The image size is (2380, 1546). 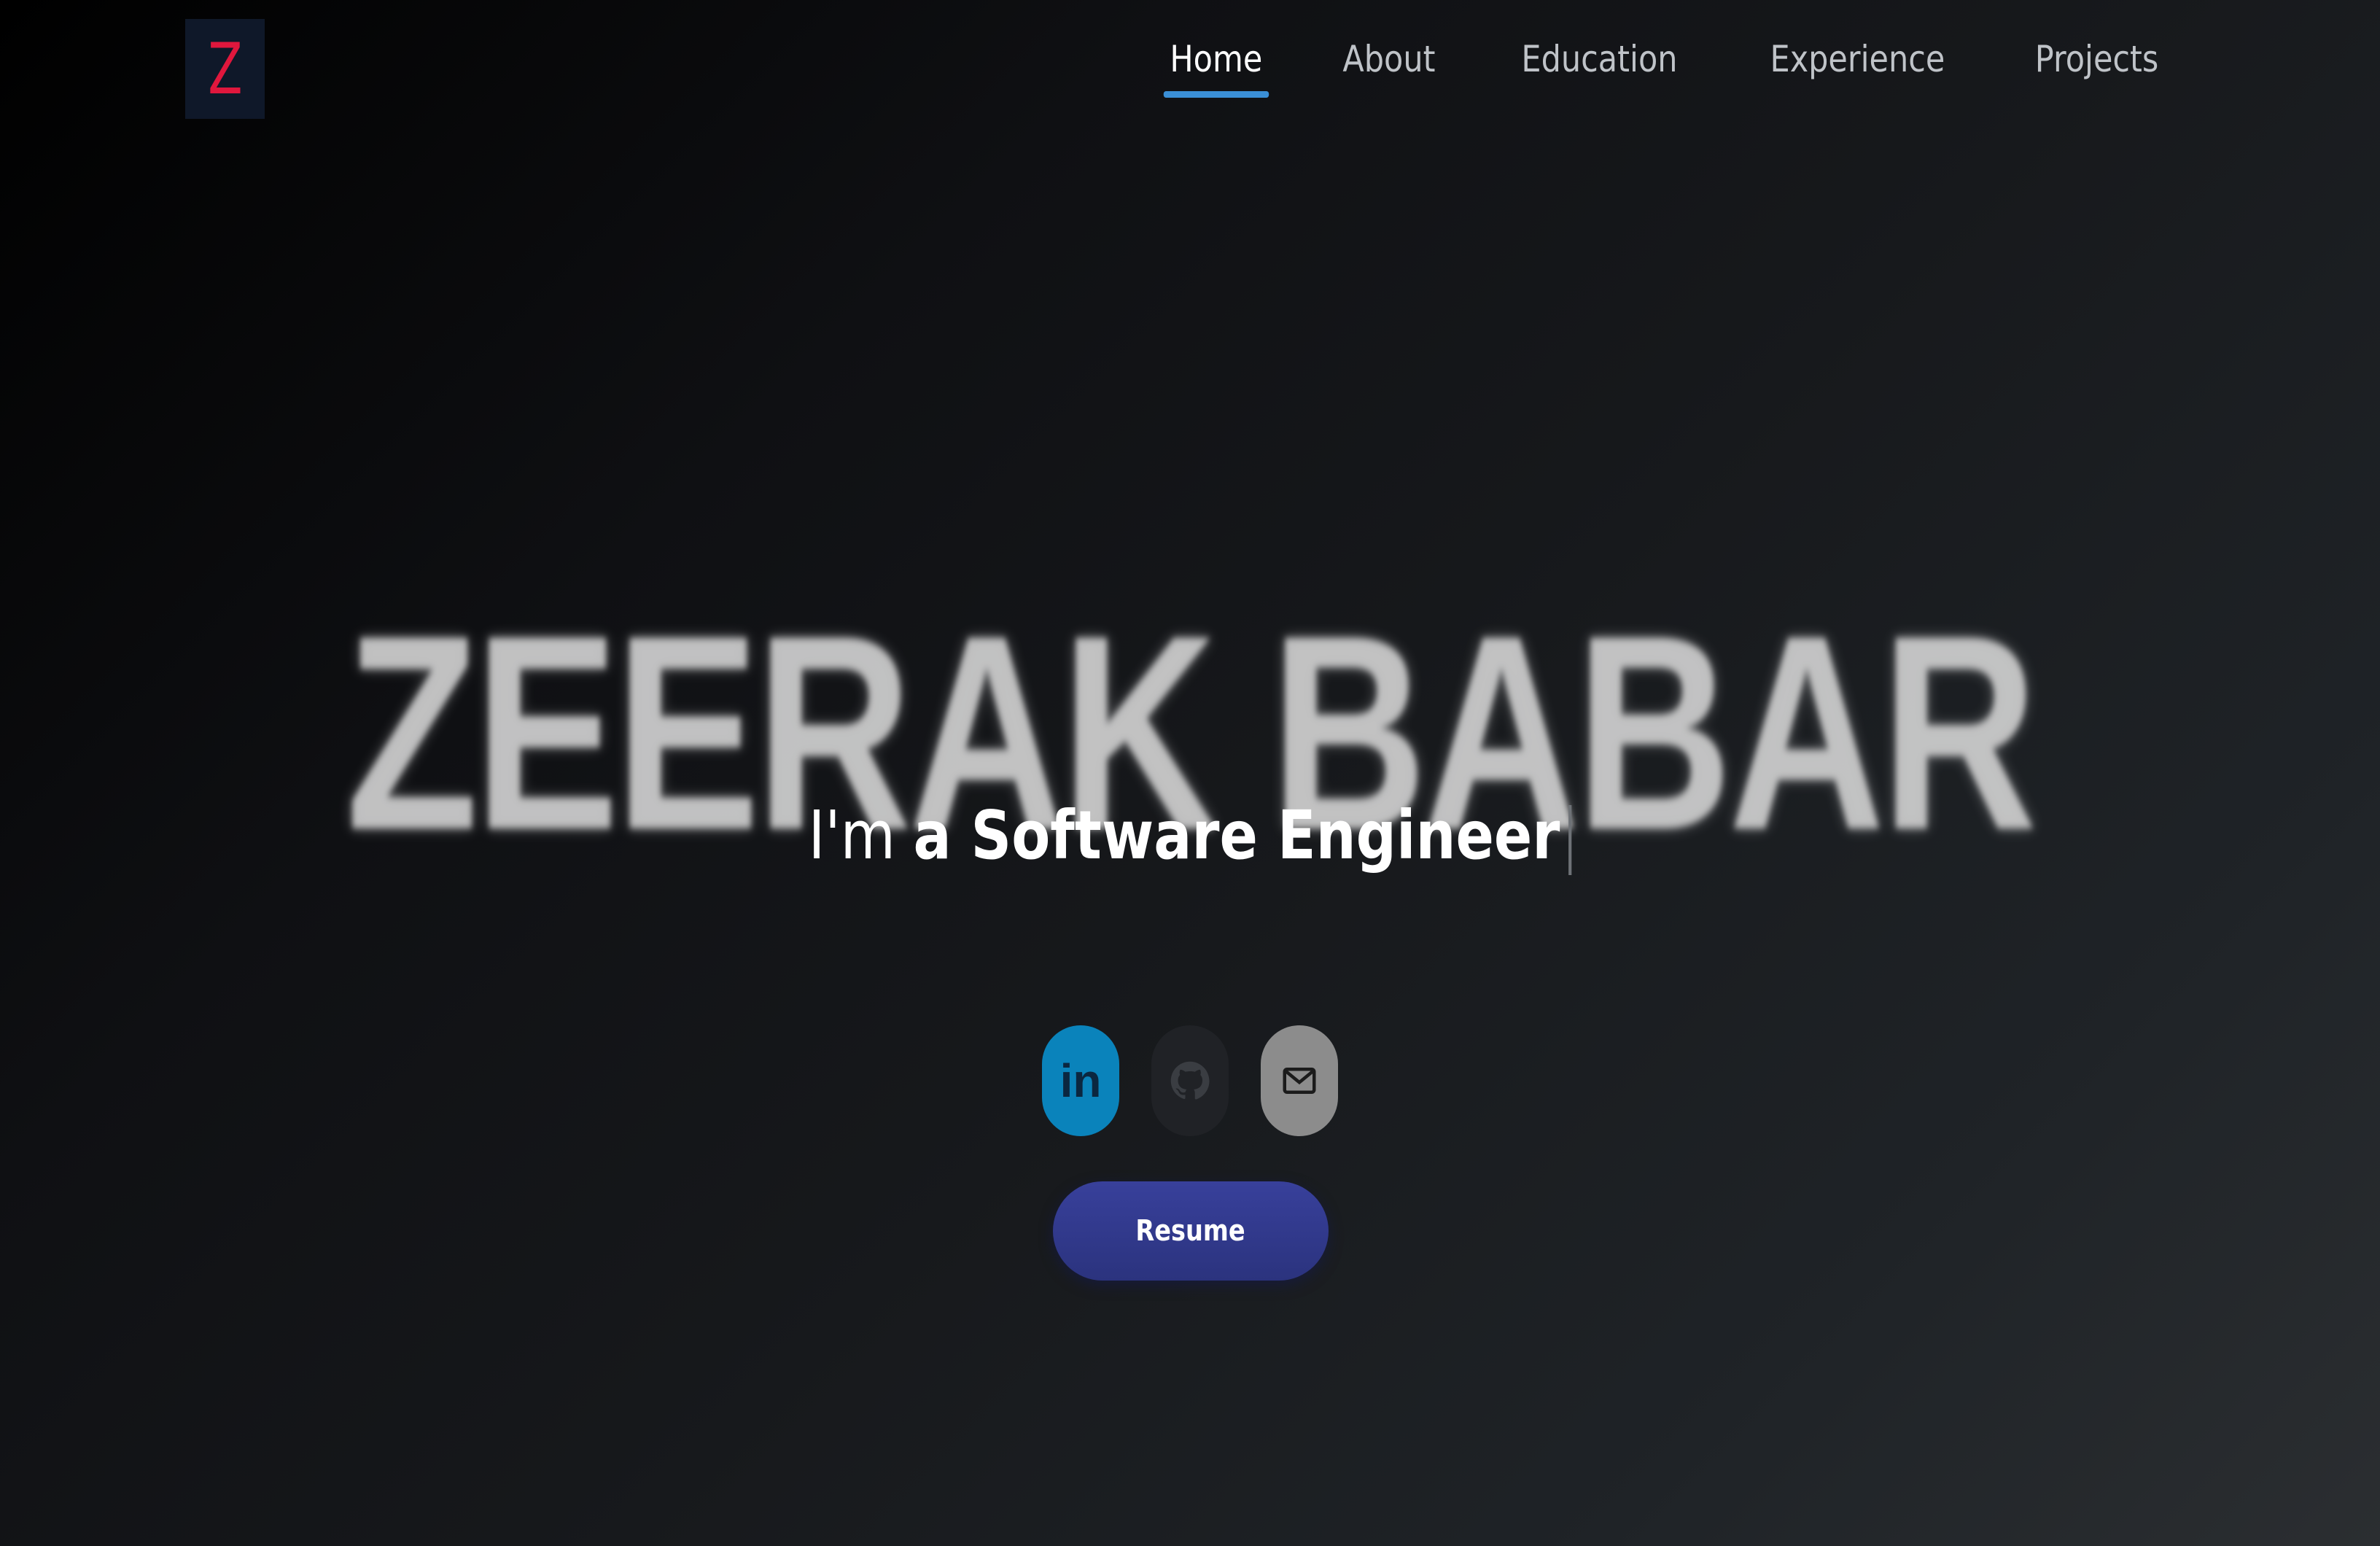 I want to click on github-icon, so click(x=1190, y=1080).